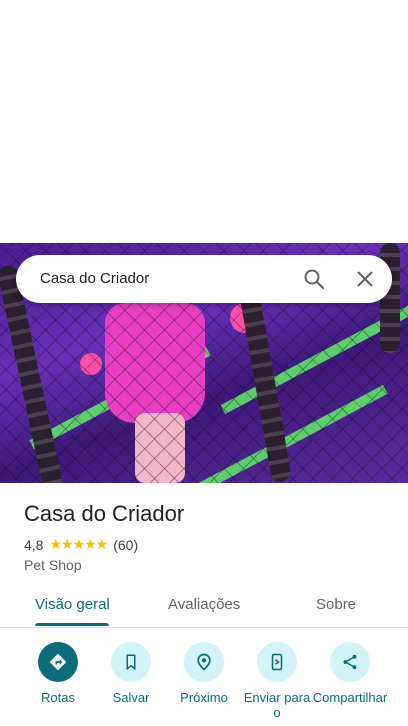  Describe the element at coordinates (314, 279) in the screenshot. I see `search-icon` at that location.